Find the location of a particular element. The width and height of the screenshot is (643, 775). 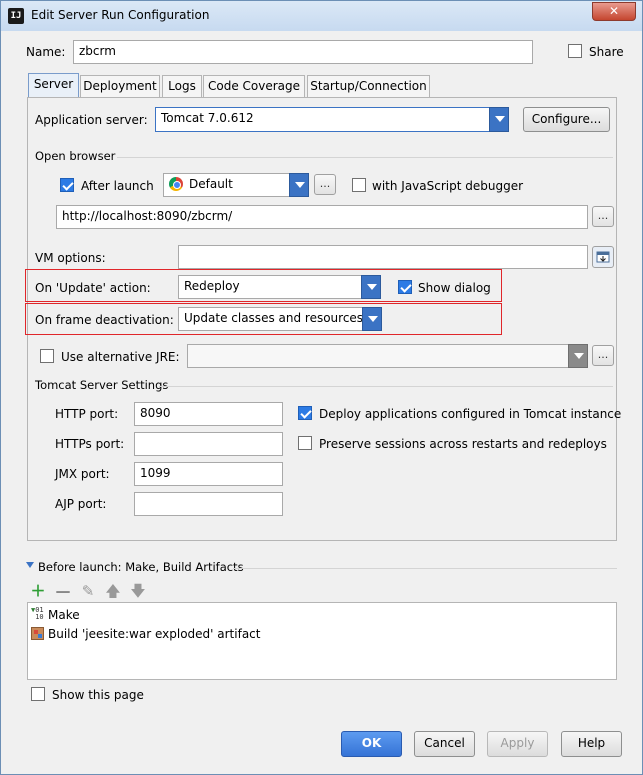

expand-editor-icon is located at coordinates (603, 257).